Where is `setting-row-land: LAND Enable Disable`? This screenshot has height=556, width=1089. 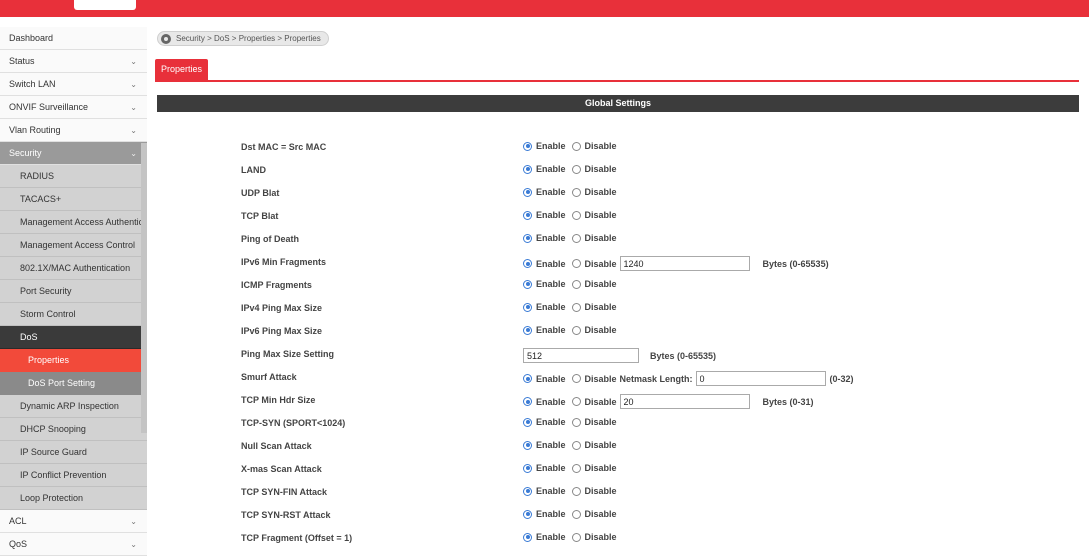 setting-row-land: LAND Enable Disable is located at coordinates (544, 172).